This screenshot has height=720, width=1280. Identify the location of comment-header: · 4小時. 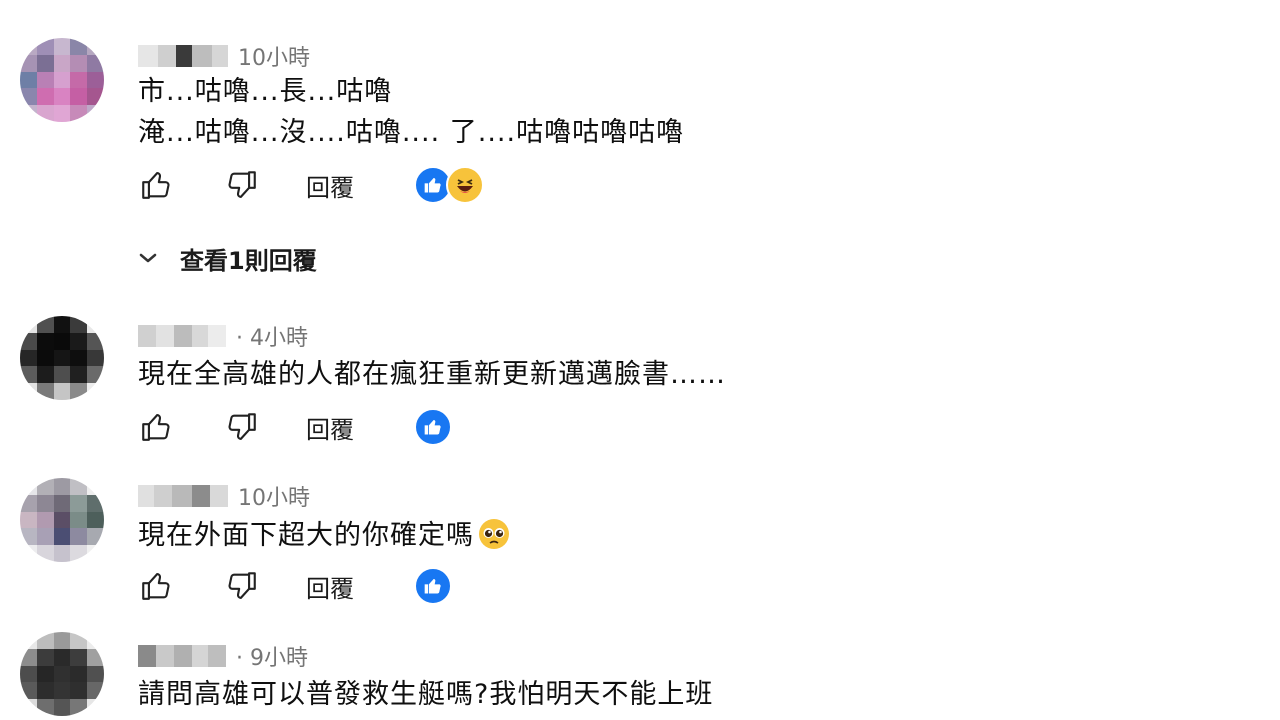
(223, 336).